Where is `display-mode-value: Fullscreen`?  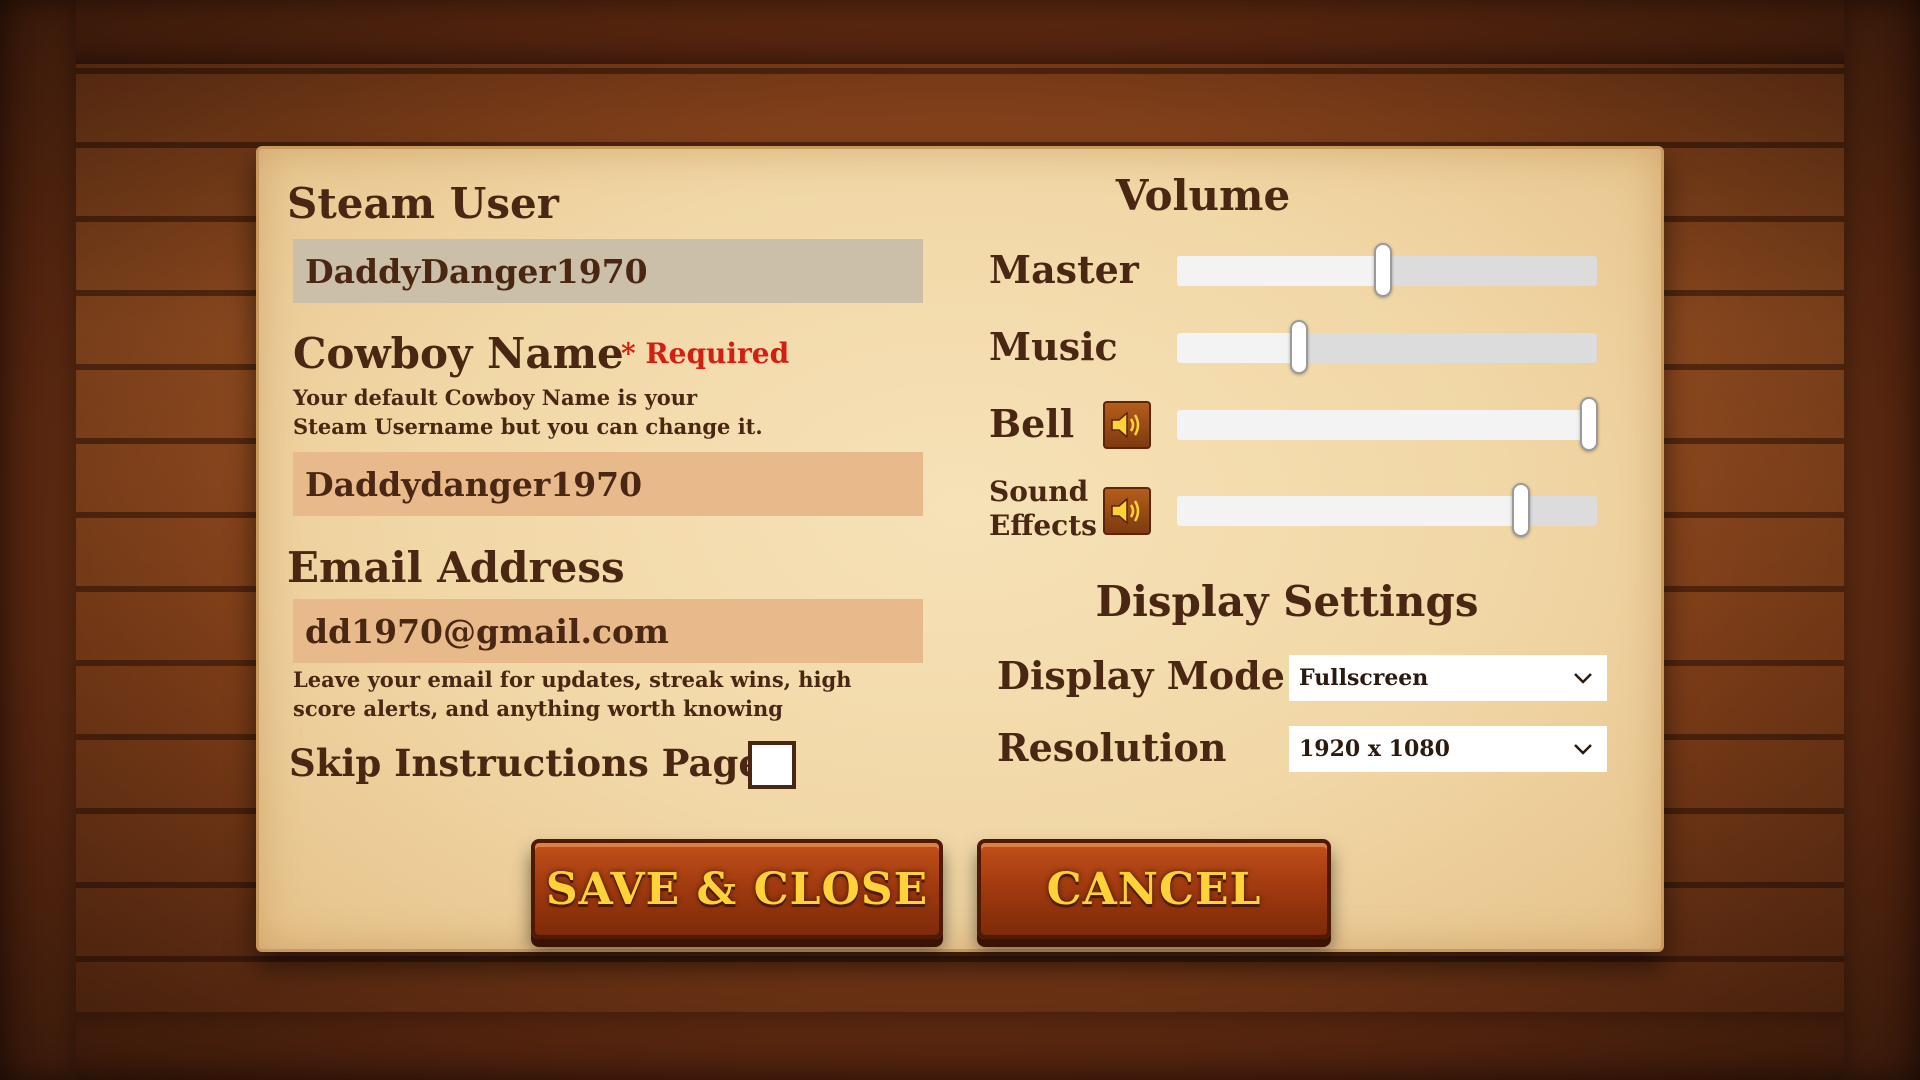
display-mode-value: Fullscreen is located at coordinates (1364, 678).